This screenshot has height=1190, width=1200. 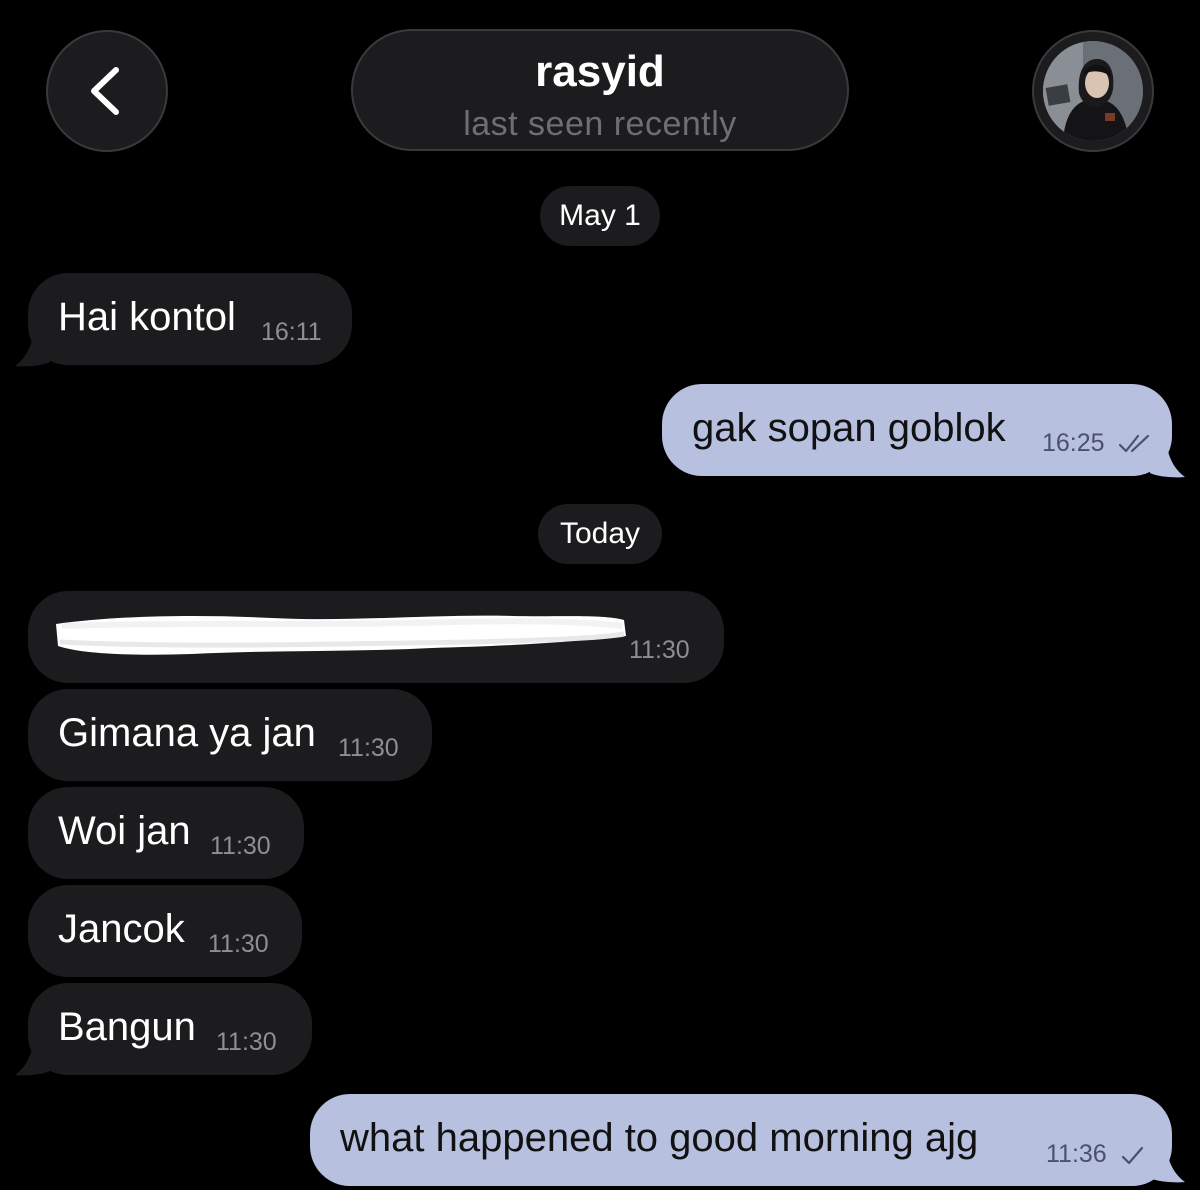 I want to click on message-bubble-incoming: Gimana ya jan 11:30, so click(x=230, y=735).